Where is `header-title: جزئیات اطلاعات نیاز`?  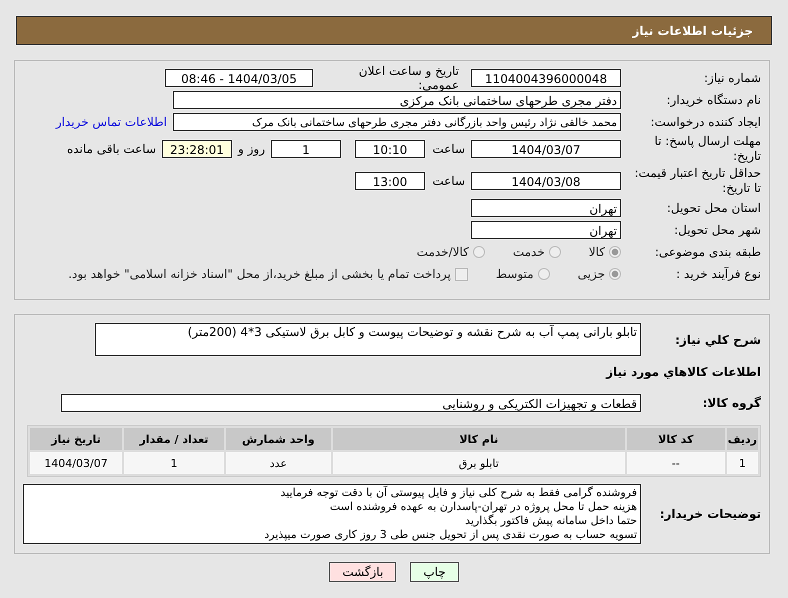
header-title: جزئیات اطلاعات نیاز is located at coordinates (692, 31).